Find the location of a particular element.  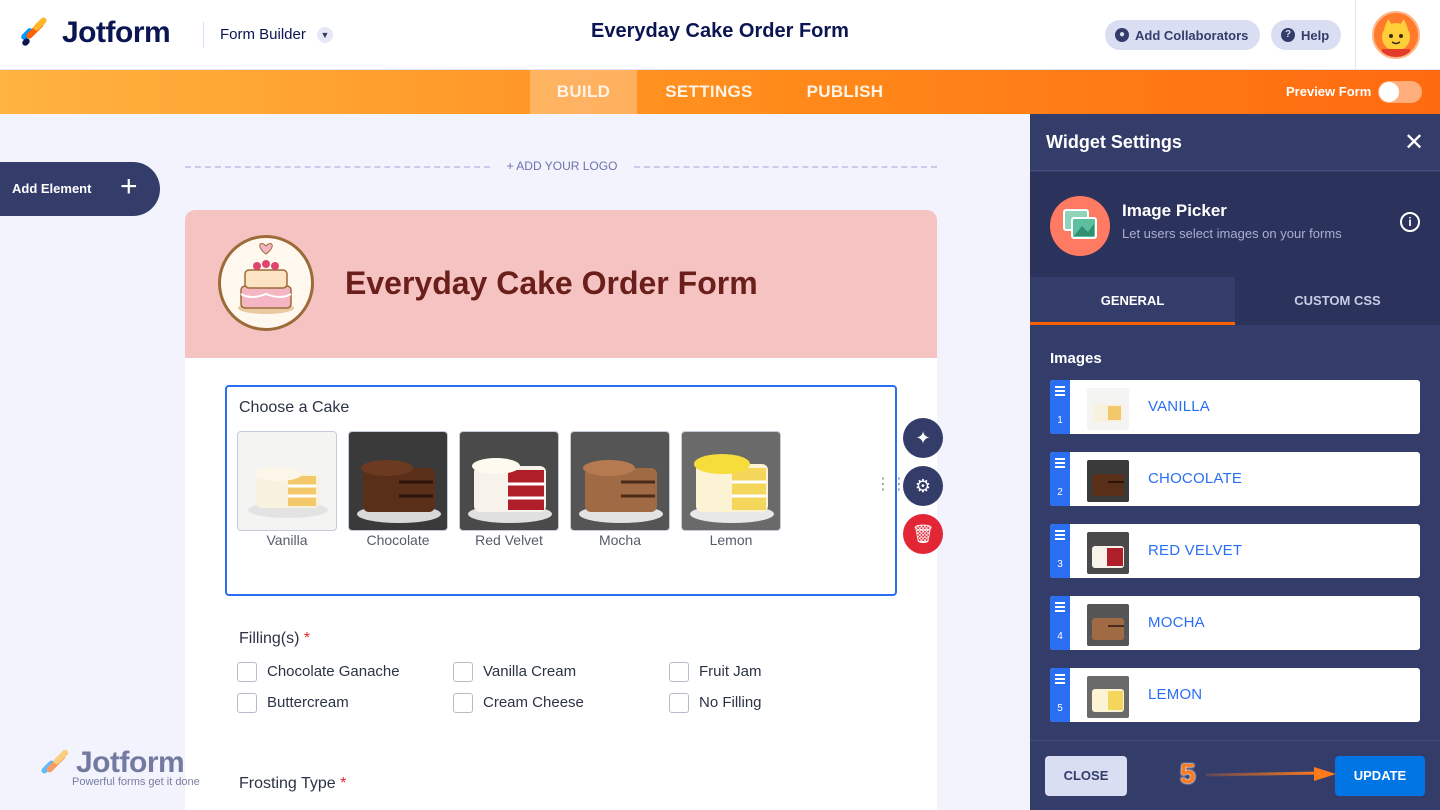

lemon-cake-image is located at coordinates (731, 481).